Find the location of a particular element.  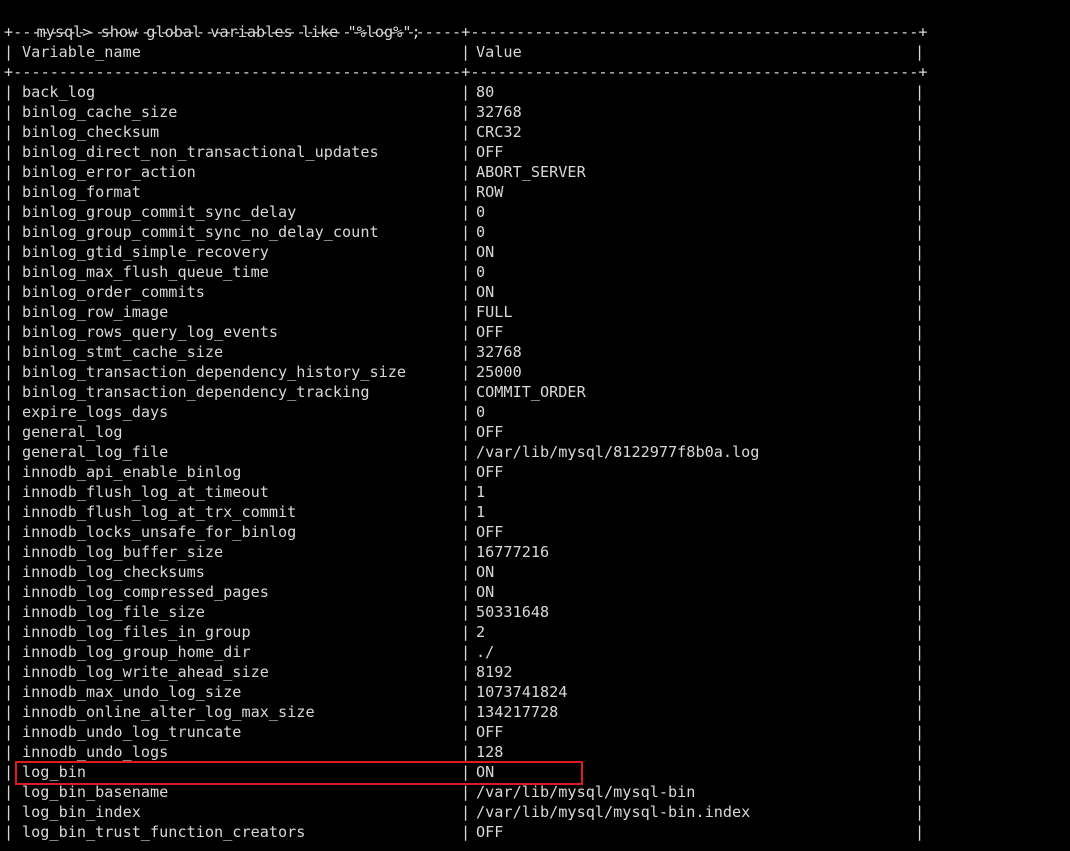

table-header-row: | Variable_name | Value | is located at coordinates (535, 52).